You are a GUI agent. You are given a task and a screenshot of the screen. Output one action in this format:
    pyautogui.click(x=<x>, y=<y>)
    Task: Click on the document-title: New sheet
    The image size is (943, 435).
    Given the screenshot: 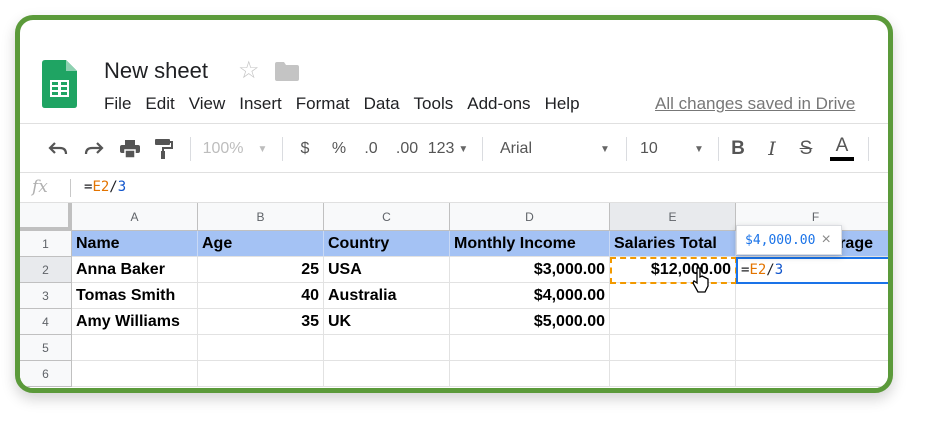 What is the action you would take?
    pyautogui.click(x=156, y=71)
    